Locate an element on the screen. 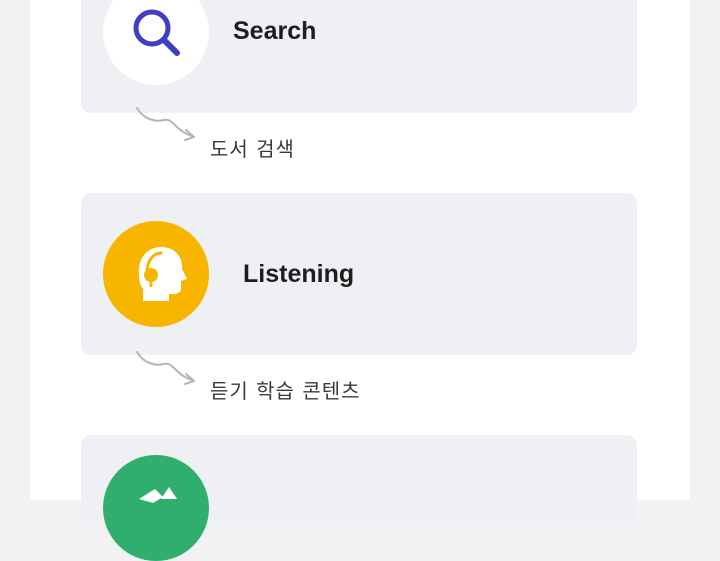  listening-icon-circle is located at coordinates (156, 274).